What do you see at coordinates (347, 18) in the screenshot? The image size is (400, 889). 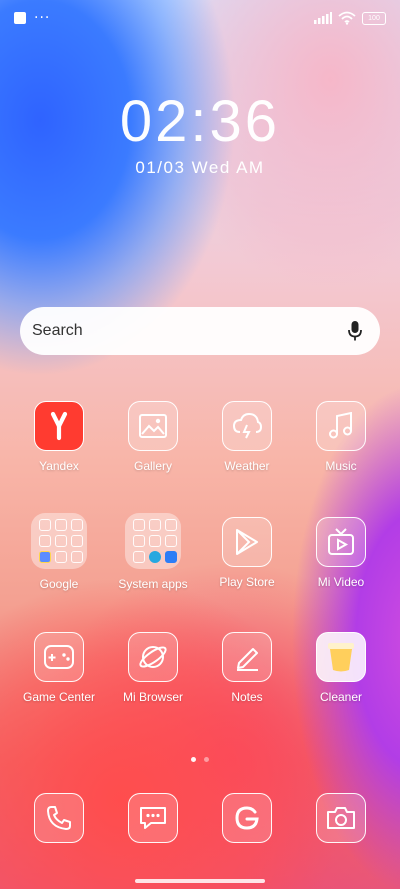 I see `wifi-icon` at bounding box center [347, 18].